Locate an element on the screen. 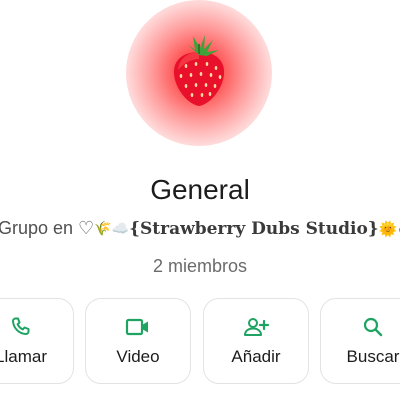 Image resolution: width=400 pixels, height=400 pixels. subtitle-prefix: Grupo en ♡ is located at coordinates (47, 228).